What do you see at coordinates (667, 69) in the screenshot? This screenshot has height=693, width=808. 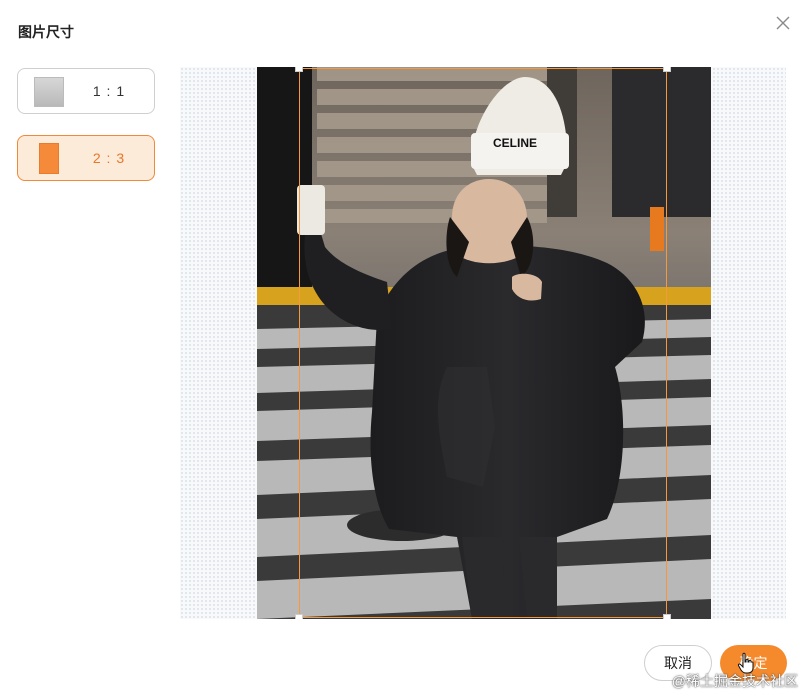 I see `crop-handle-top-right` at bounding box center [667, 69].